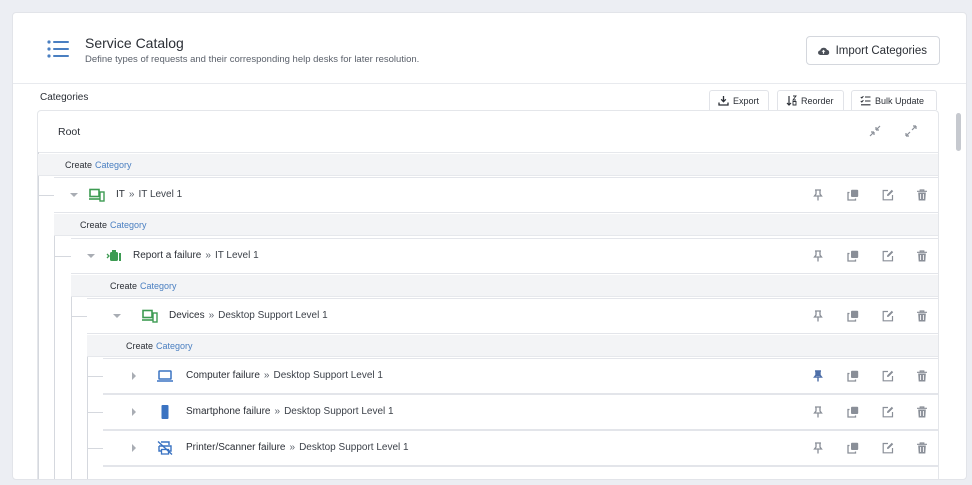  I want to click on import-categories-button: Import Categories, so click(872, 50).